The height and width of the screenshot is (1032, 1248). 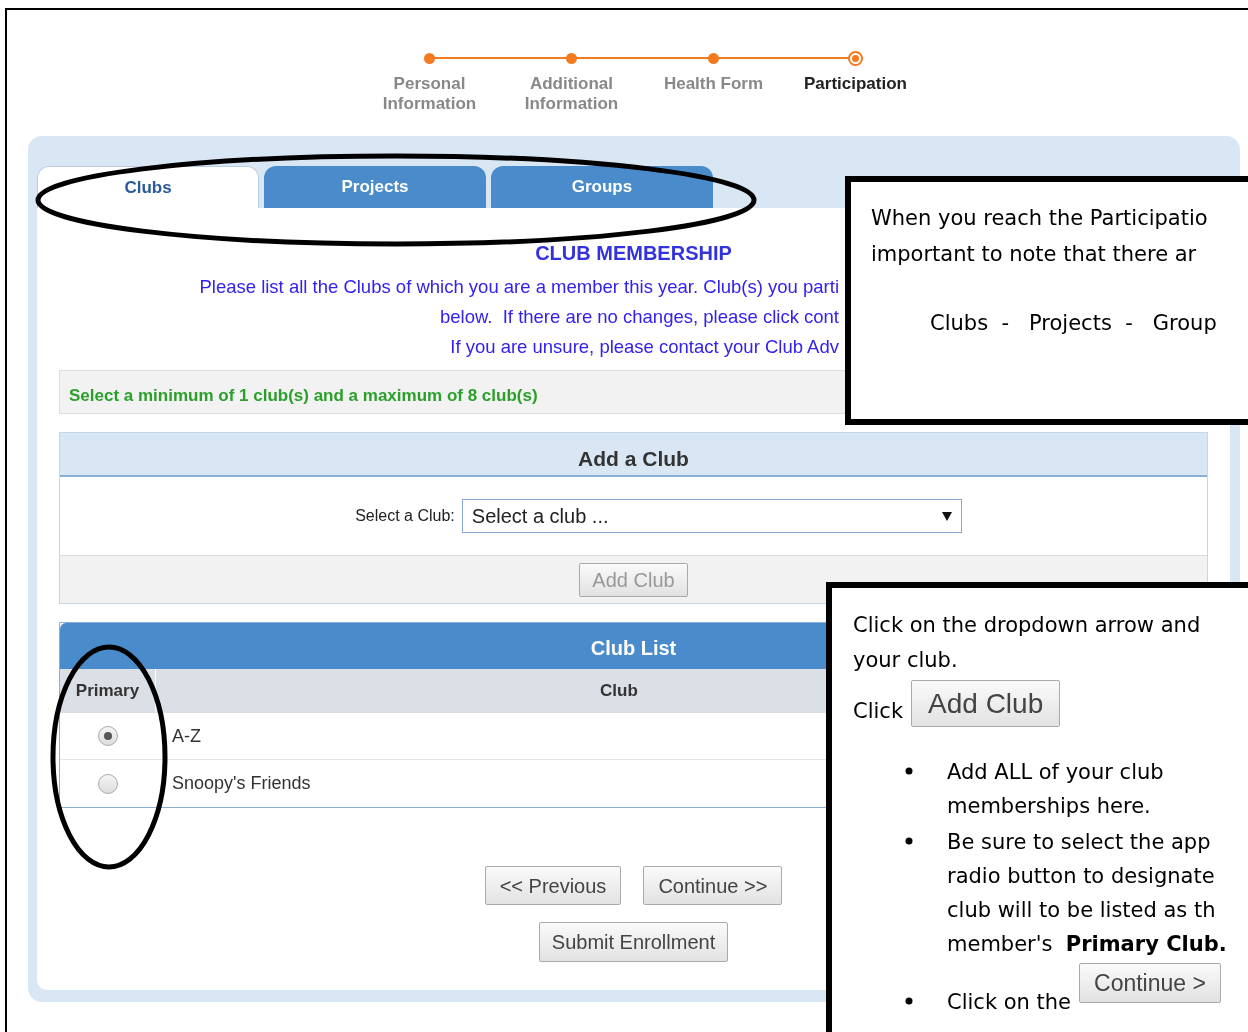 I want to click on tab: Groups, so click(x=602, y=187).